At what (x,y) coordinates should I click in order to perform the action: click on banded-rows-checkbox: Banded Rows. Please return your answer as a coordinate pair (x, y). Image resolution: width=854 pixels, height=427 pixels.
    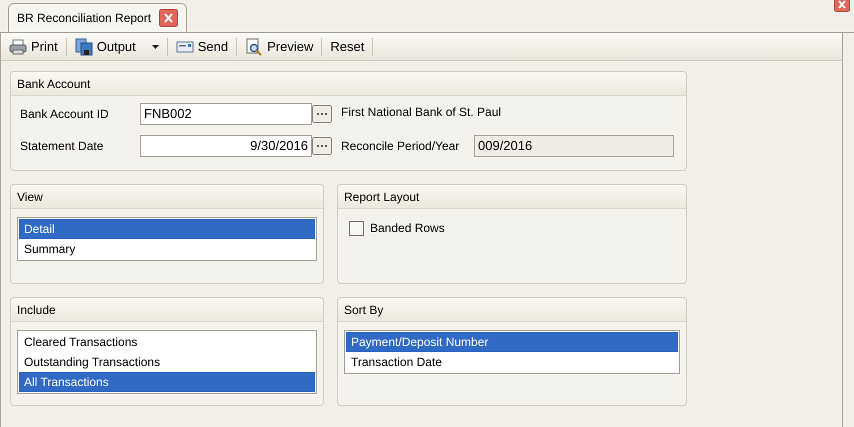
    Looking at the image, I should click on (397, 228).